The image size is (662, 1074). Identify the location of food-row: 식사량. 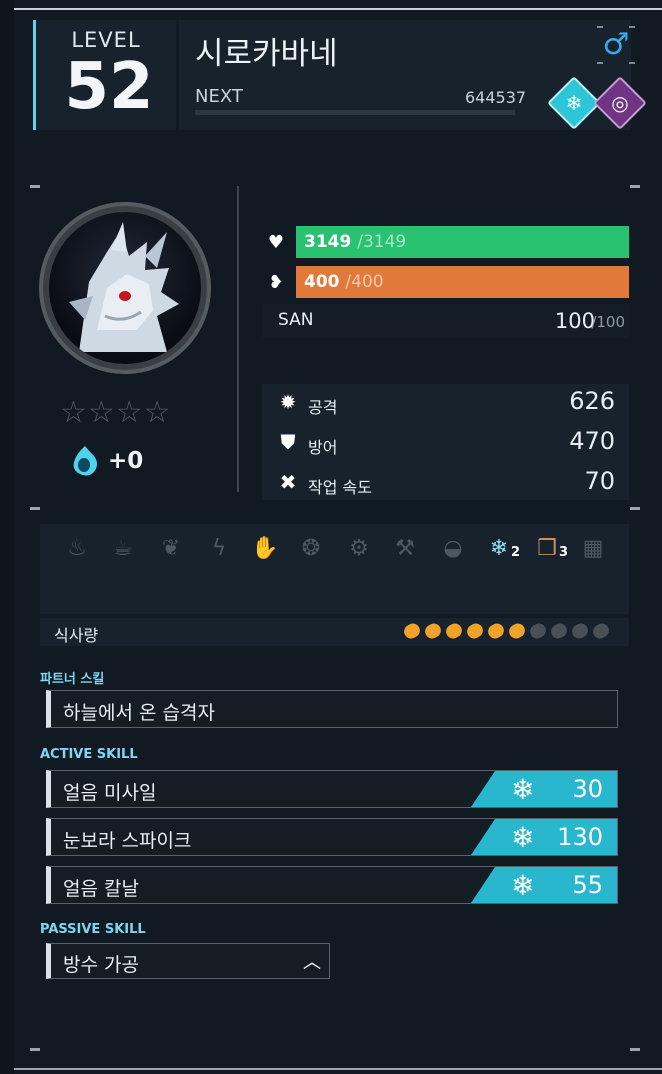
(334, 632).